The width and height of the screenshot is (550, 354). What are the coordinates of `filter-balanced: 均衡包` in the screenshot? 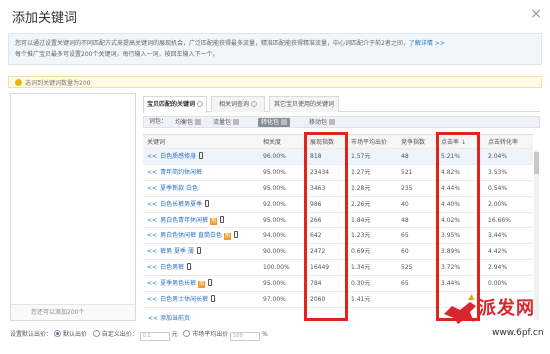 It's located at (188, 122).